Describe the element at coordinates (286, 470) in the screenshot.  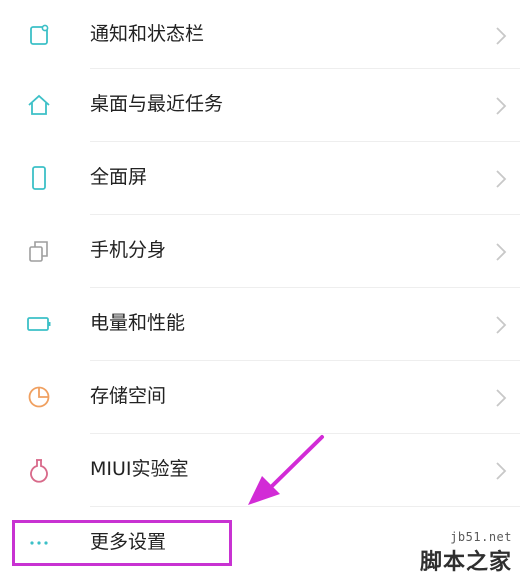
I see `annotation-arrow-icon` at that location.